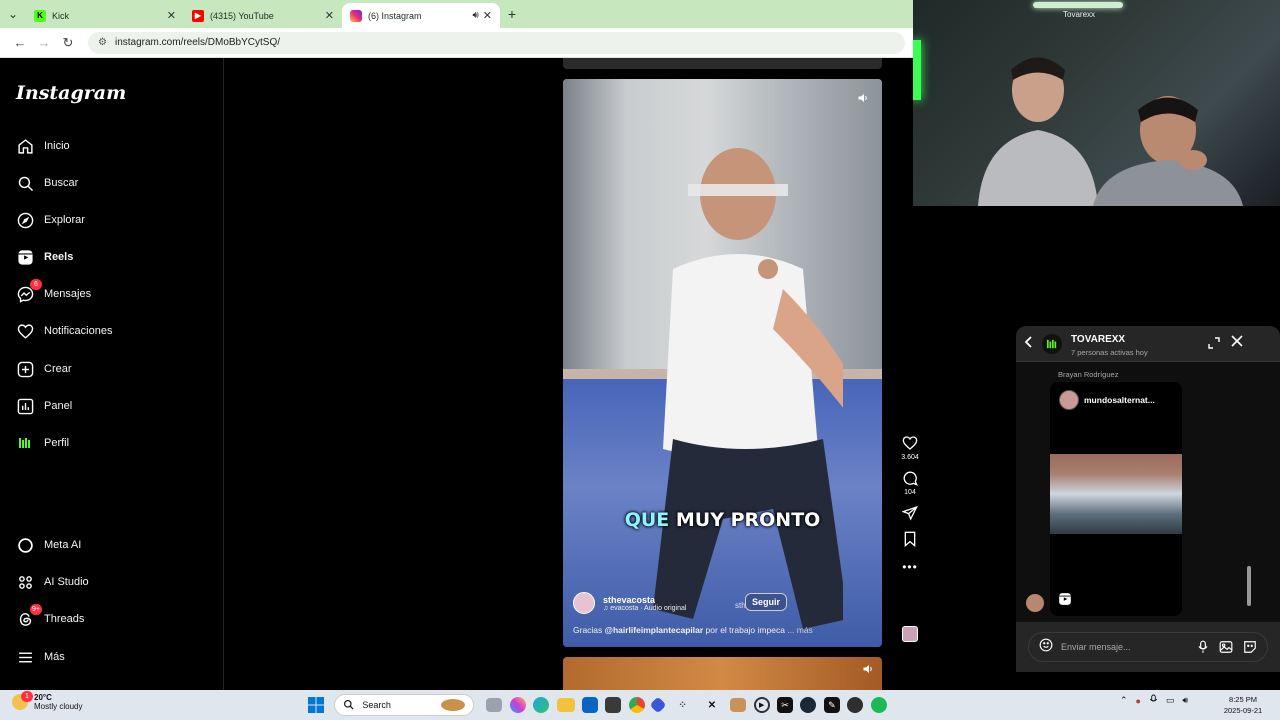  I want to click on editor-icon: ✎, so click(831, 705).